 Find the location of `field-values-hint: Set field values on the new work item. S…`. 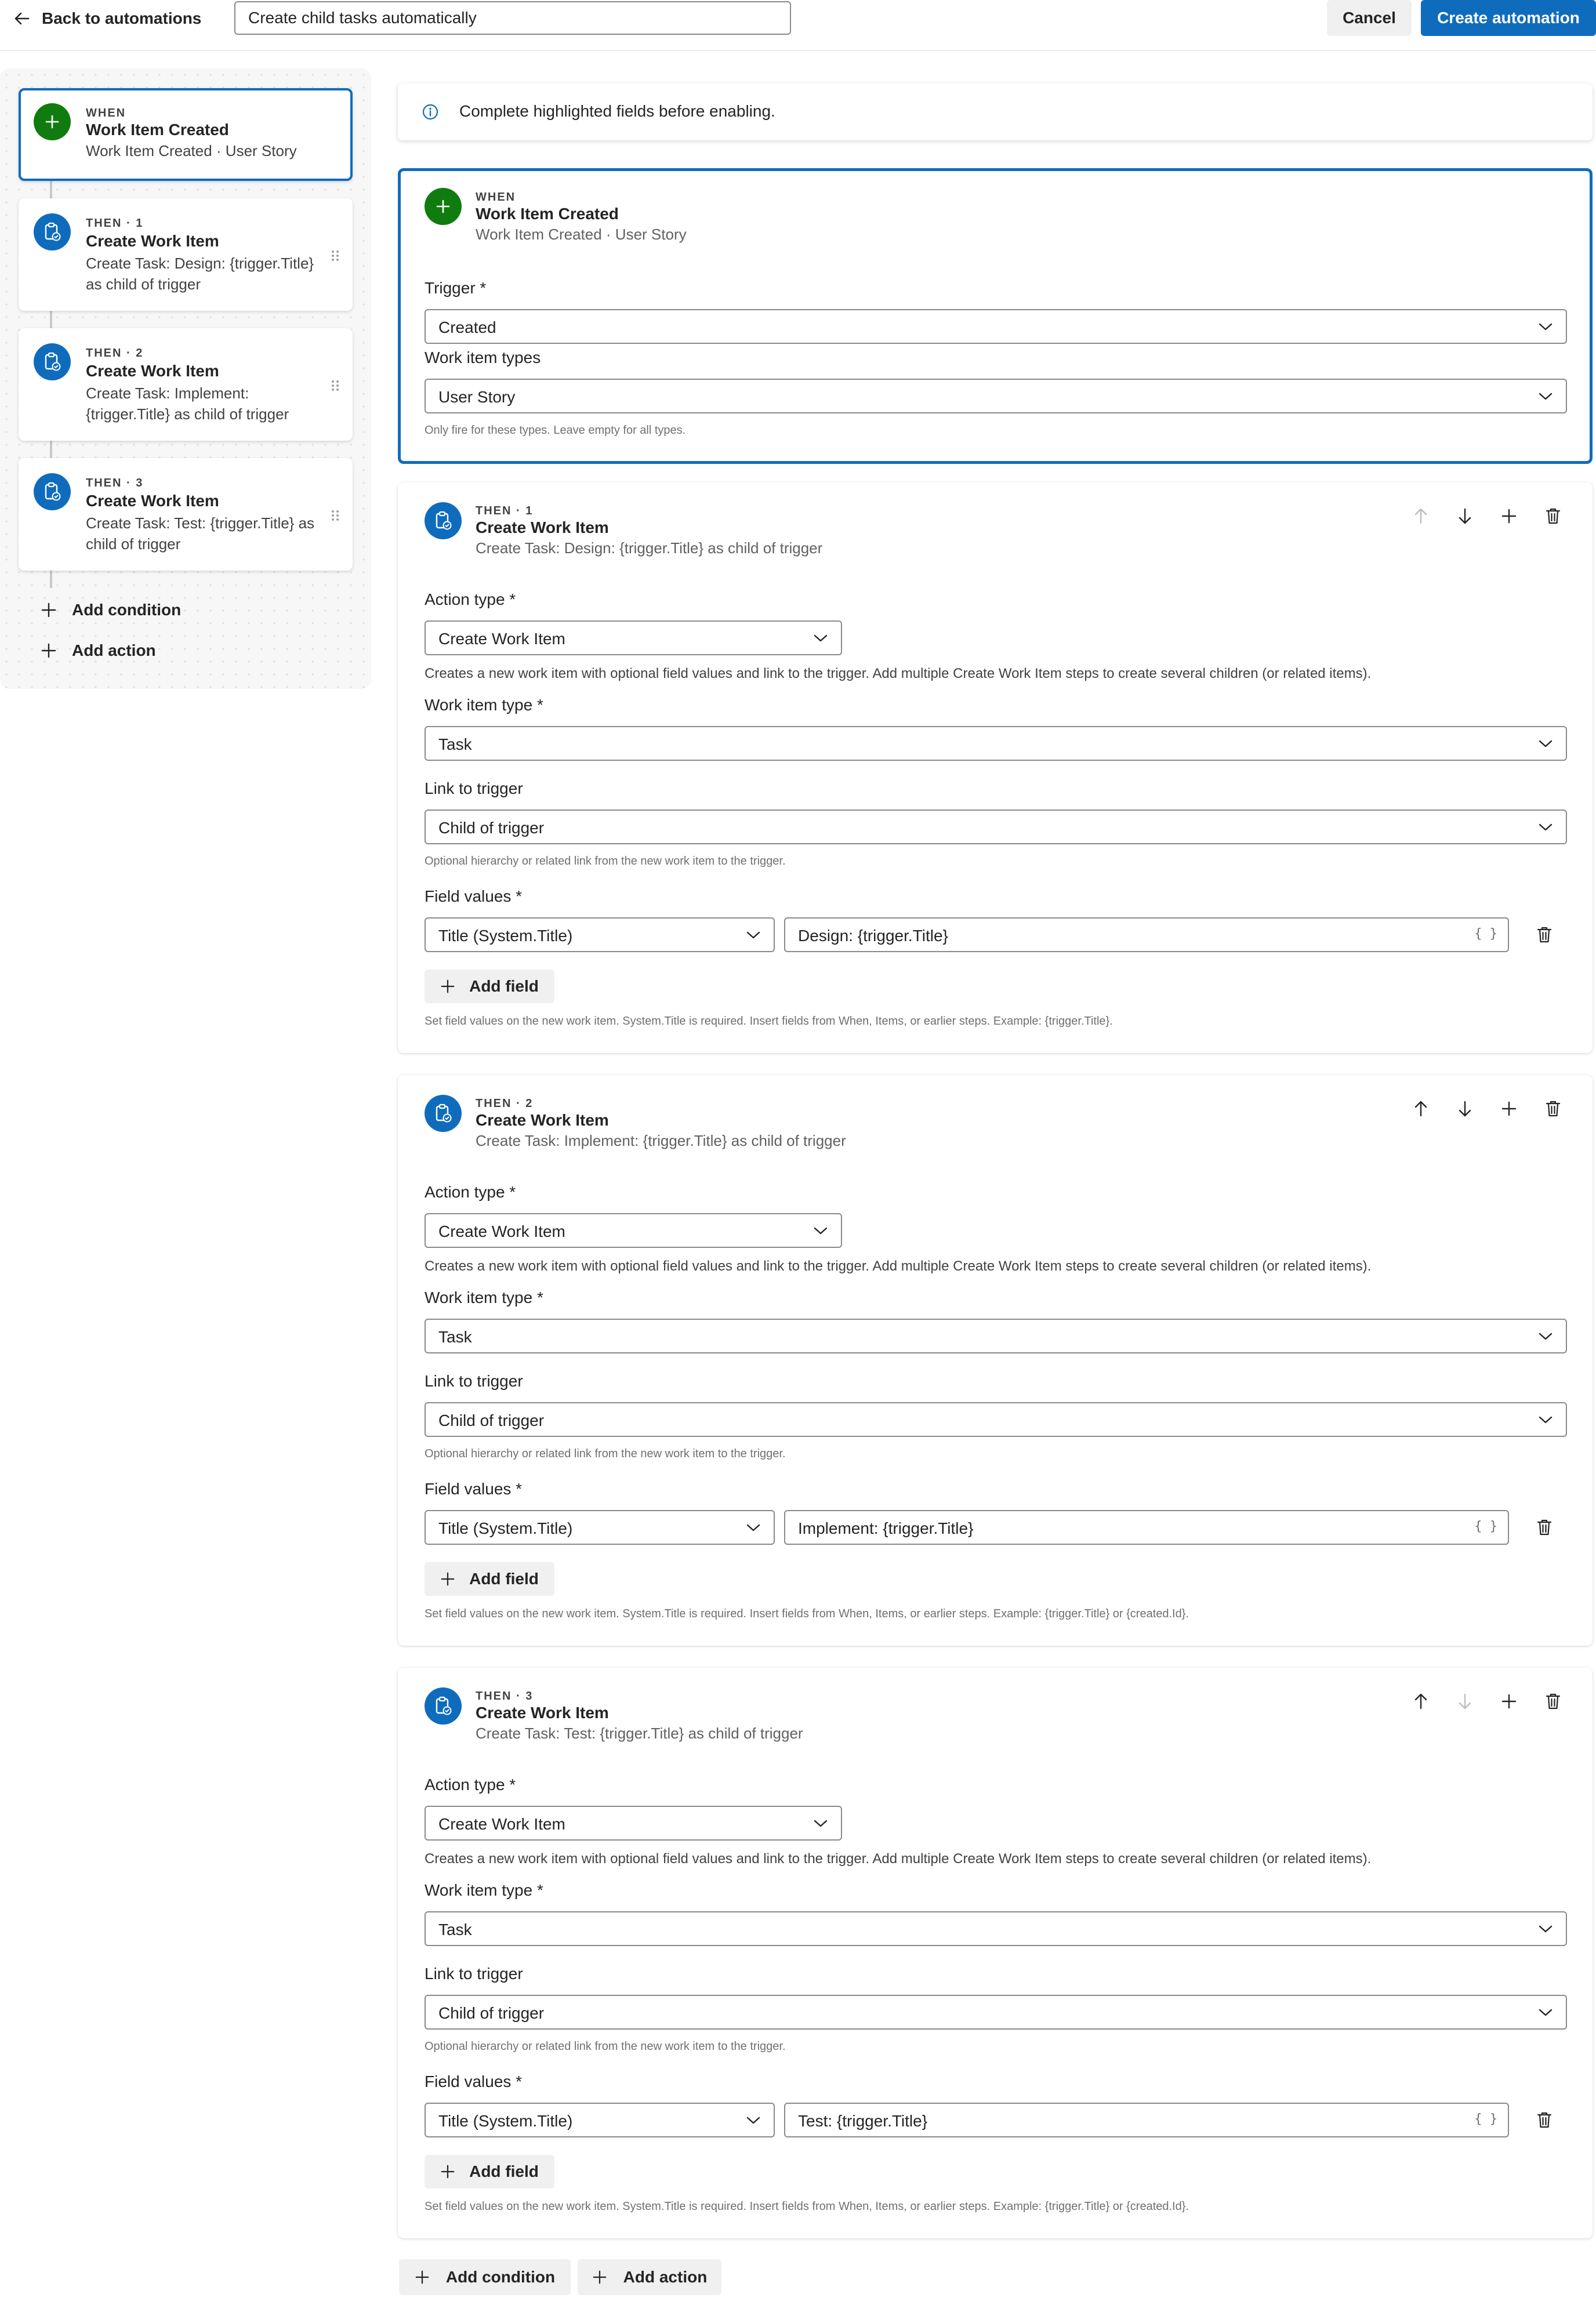

field-values-hint: Set field values on the new work item. S… is located at coordinates (807, 1613).